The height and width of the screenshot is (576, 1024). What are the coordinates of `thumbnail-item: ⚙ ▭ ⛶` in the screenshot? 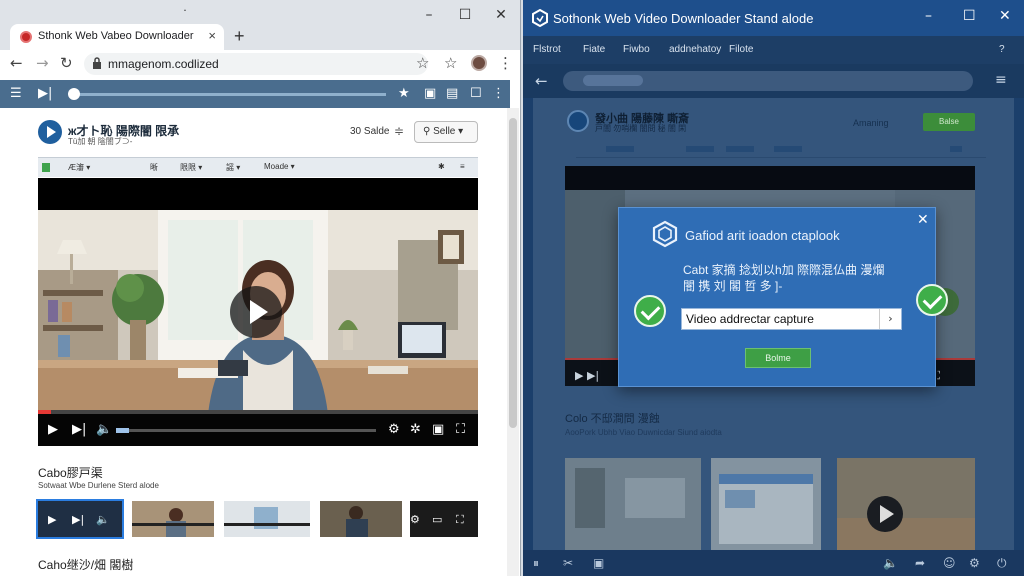 It's located at (444, 519).